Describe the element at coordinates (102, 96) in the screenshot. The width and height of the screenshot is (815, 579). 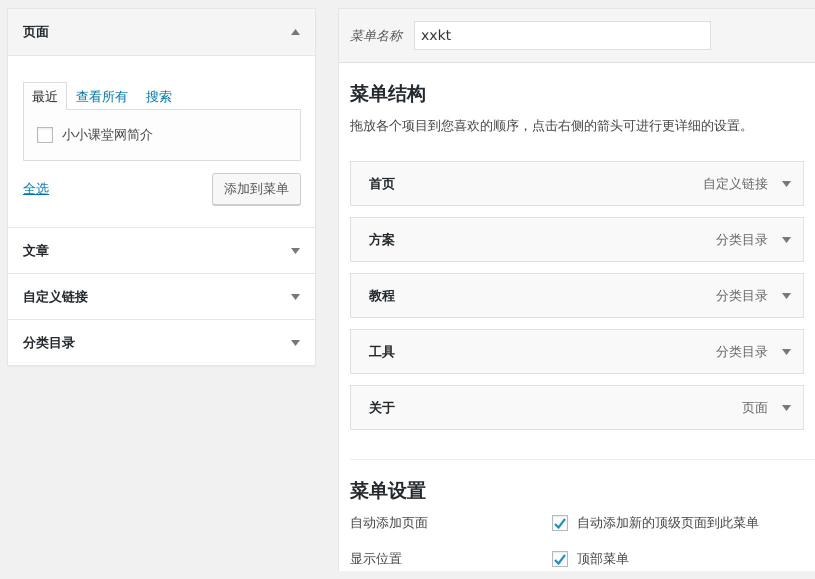
I see `tab: 查看所有` at that location.